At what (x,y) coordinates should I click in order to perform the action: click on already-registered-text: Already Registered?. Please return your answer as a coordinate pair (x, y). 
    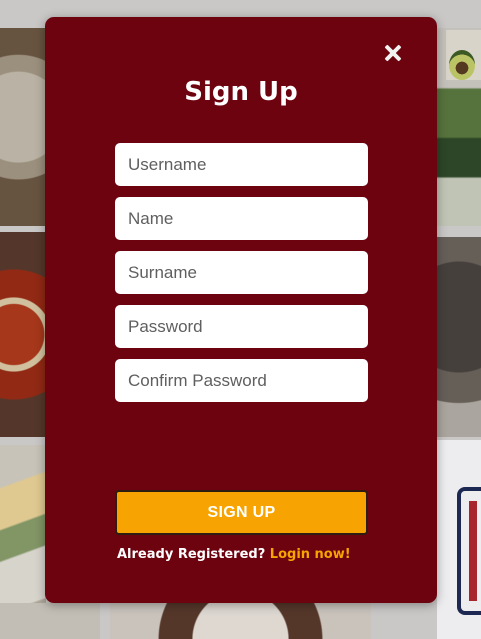
    Looking at the image, I should click on (191, 554).